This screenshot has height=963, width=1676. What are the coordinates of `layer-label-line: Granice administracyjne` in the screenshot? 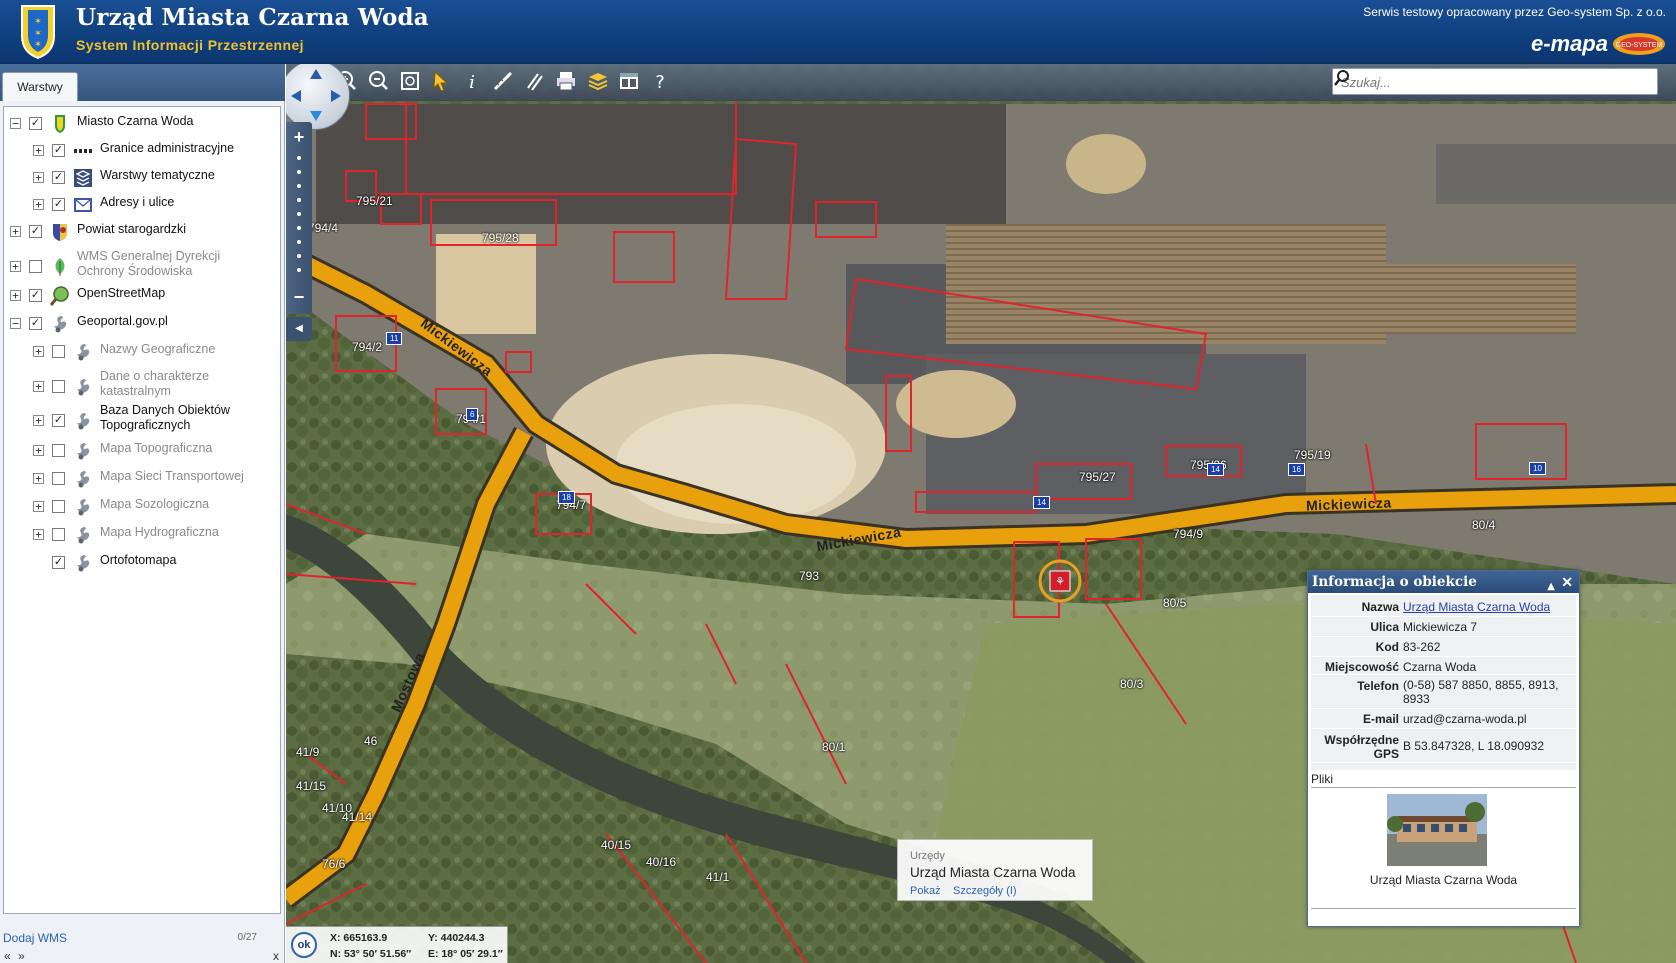 It's located at (167, 148).